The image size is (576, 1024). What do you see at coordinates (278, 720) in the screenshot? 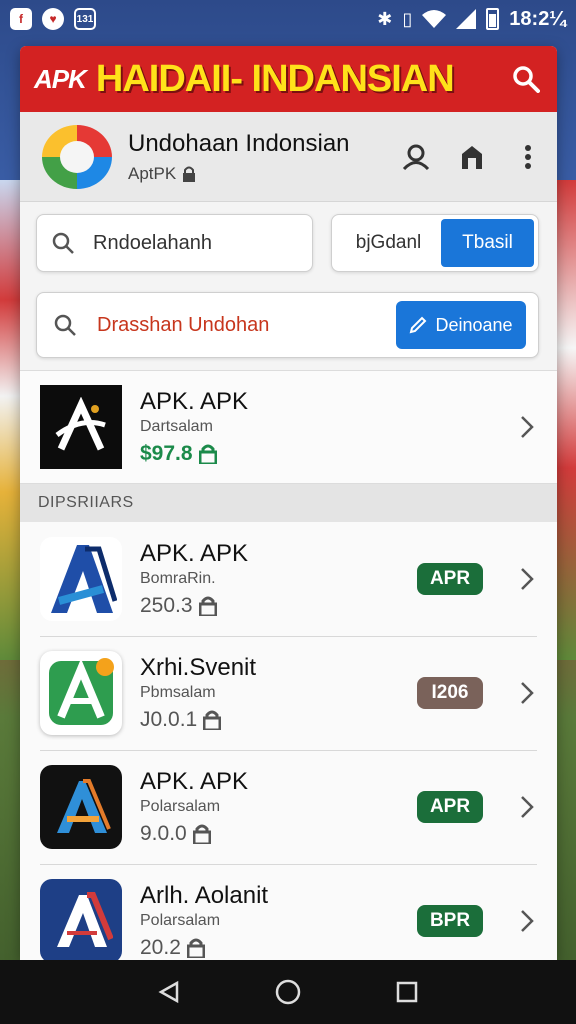
I see `app-price: J0.0.1` at bounding box center [278, 720].